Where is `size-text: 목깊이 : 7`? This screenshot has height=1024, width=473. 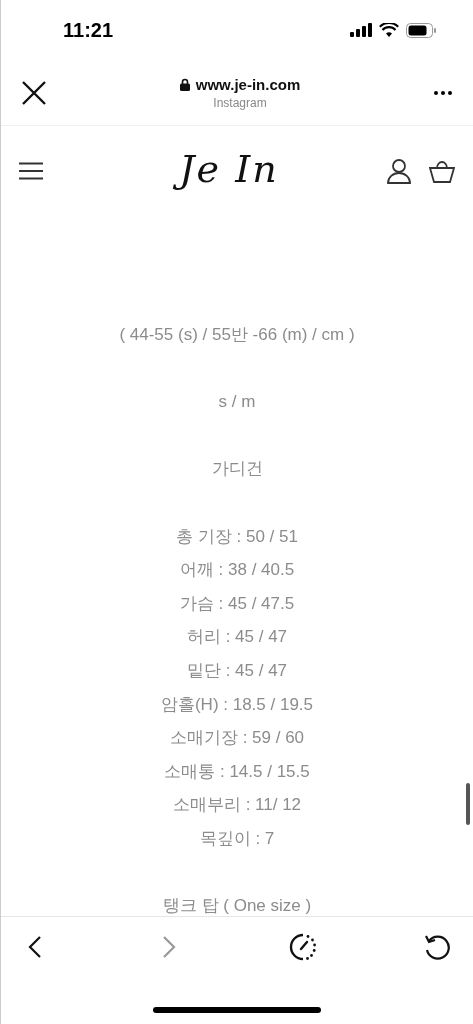 size-text: 목깊이 : 7 is located at coordinates (237, 838).